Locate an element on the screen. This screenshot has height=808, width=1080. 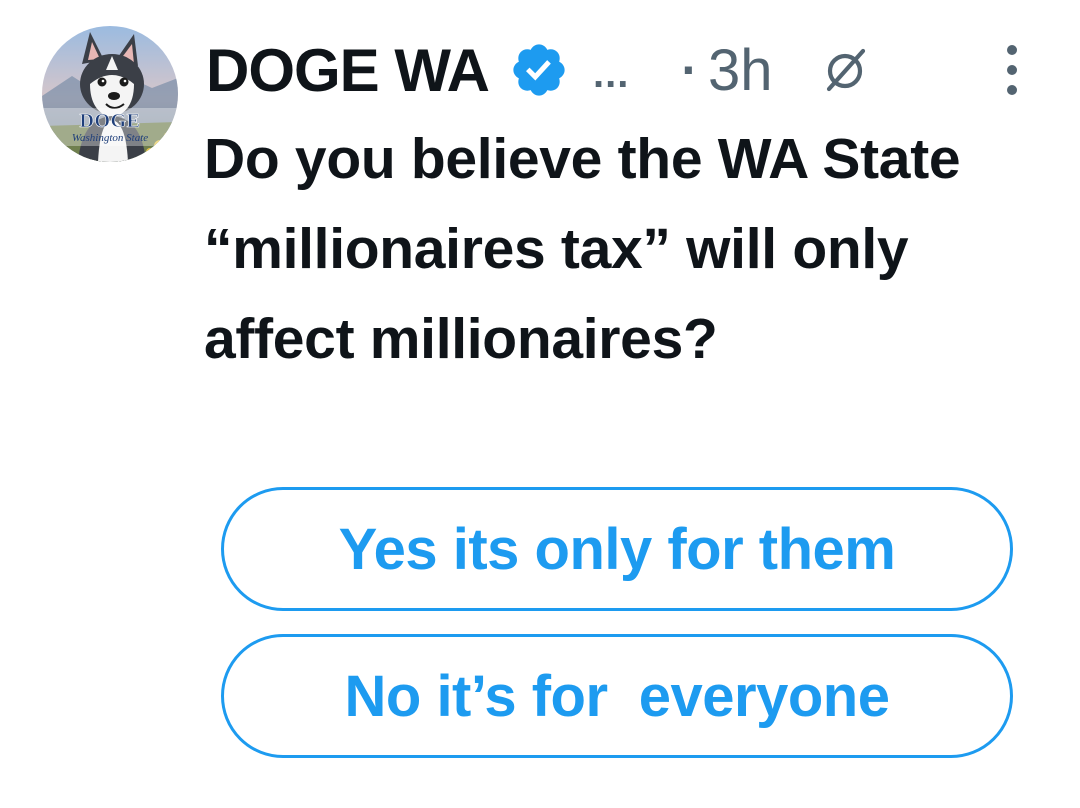
poll-option-label: Yes its only for them is located at coordinates (617, 549).